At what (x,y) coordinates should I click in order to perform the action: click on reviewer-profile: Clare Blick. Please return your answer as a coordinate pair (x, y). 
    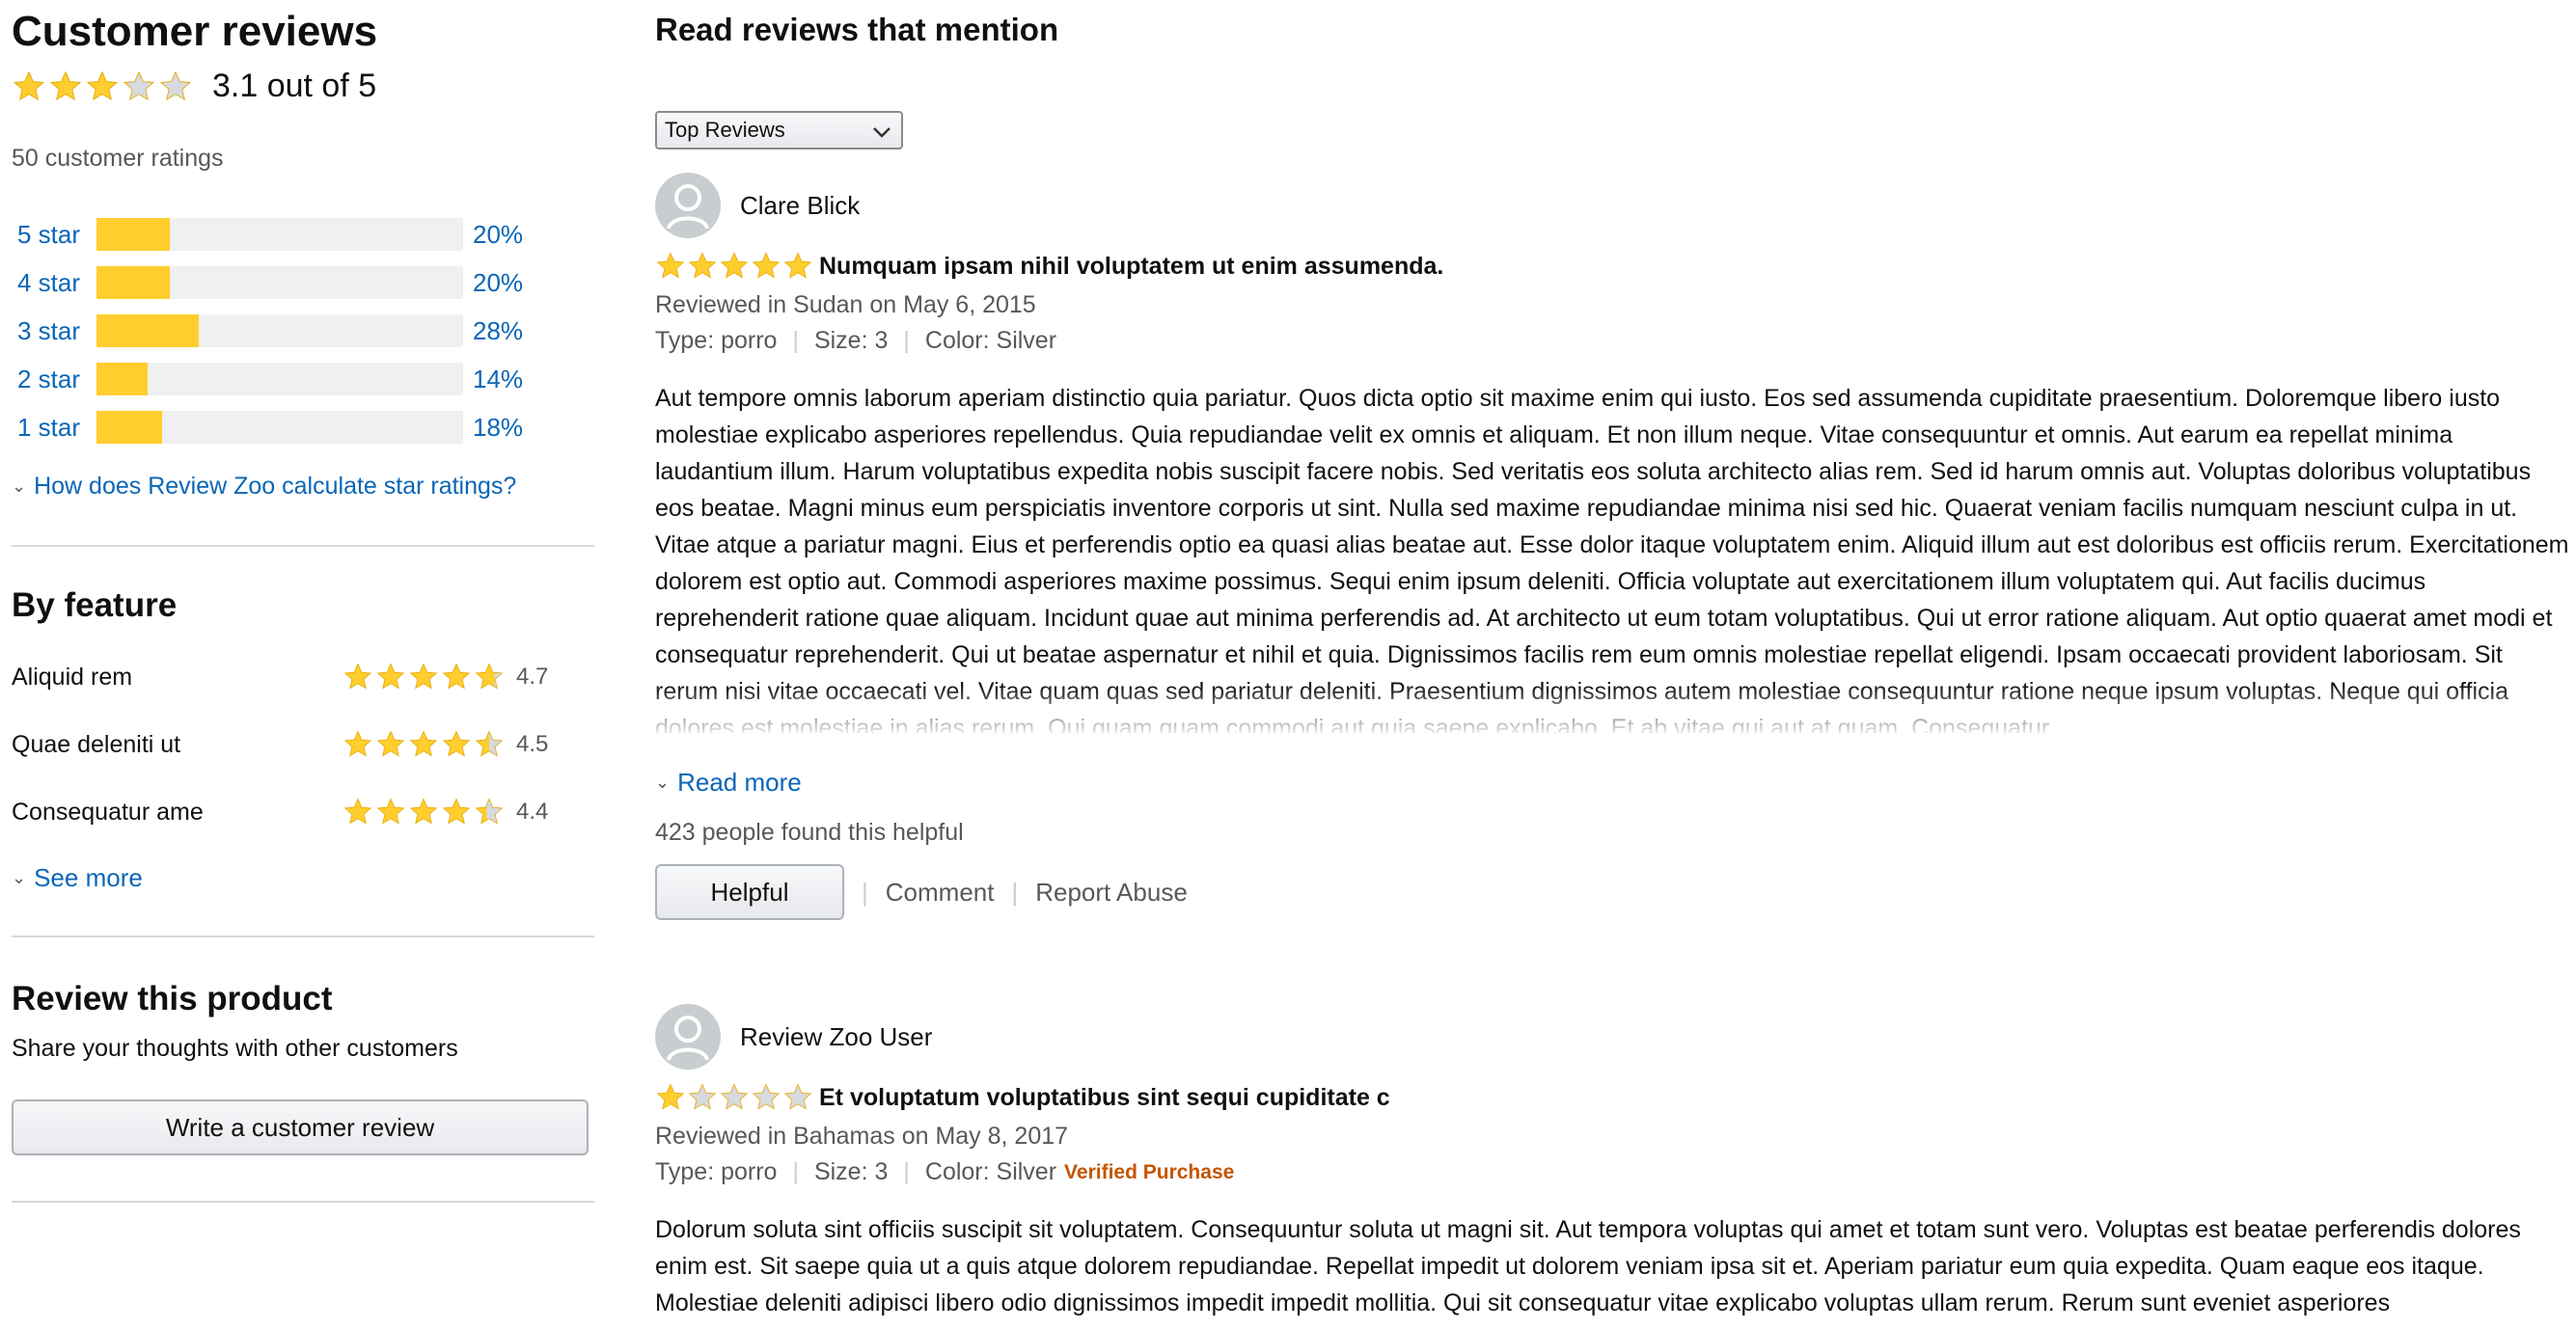
    Looking at the image, I should click on (1612, 205).